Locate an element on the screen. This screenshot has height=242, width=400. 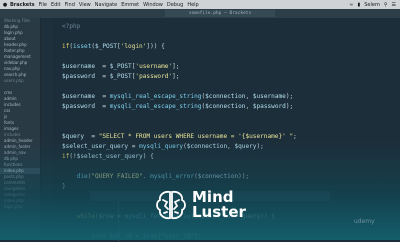
apple-icon: ● is located at coordinates (5, 5).